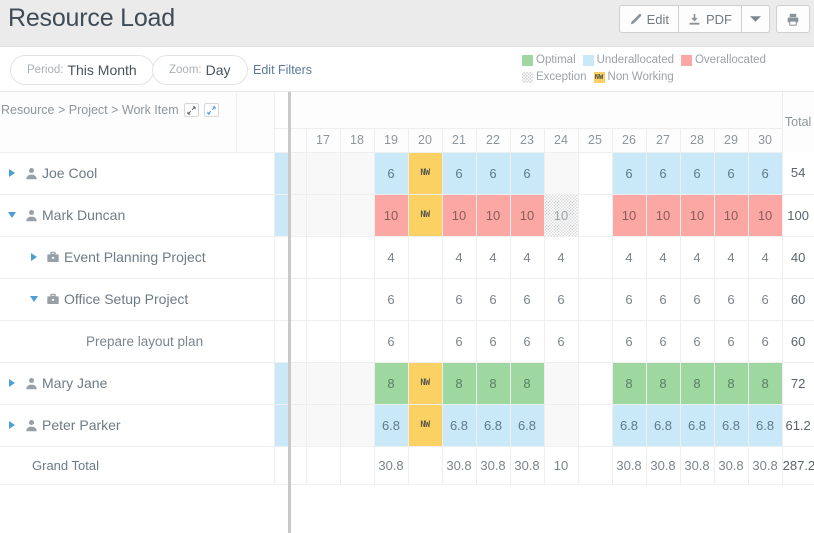 The height and width of the screenshot is (533, 814). I want to click on collapse-toggle-icon, so click(12, 215).